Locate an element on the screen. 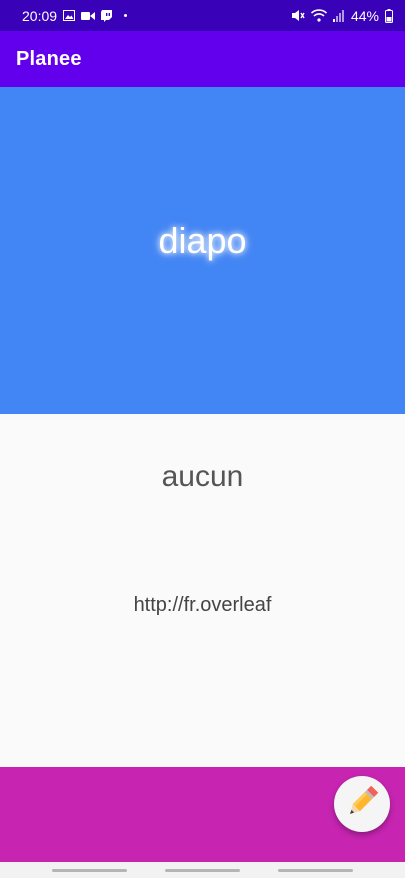 The height and width of the screenshot is (878, 405). video-icon is located at coordinates (88, 16).